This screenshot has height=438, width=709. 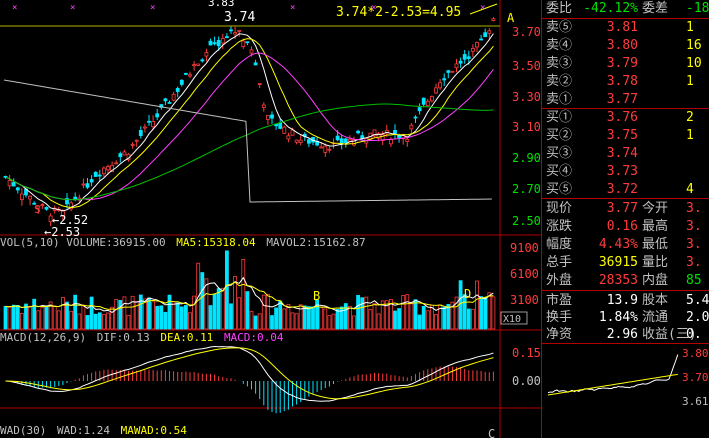 I want to click on stat-row: 现价 3.77 今开 3., so click(x=624, y=208).